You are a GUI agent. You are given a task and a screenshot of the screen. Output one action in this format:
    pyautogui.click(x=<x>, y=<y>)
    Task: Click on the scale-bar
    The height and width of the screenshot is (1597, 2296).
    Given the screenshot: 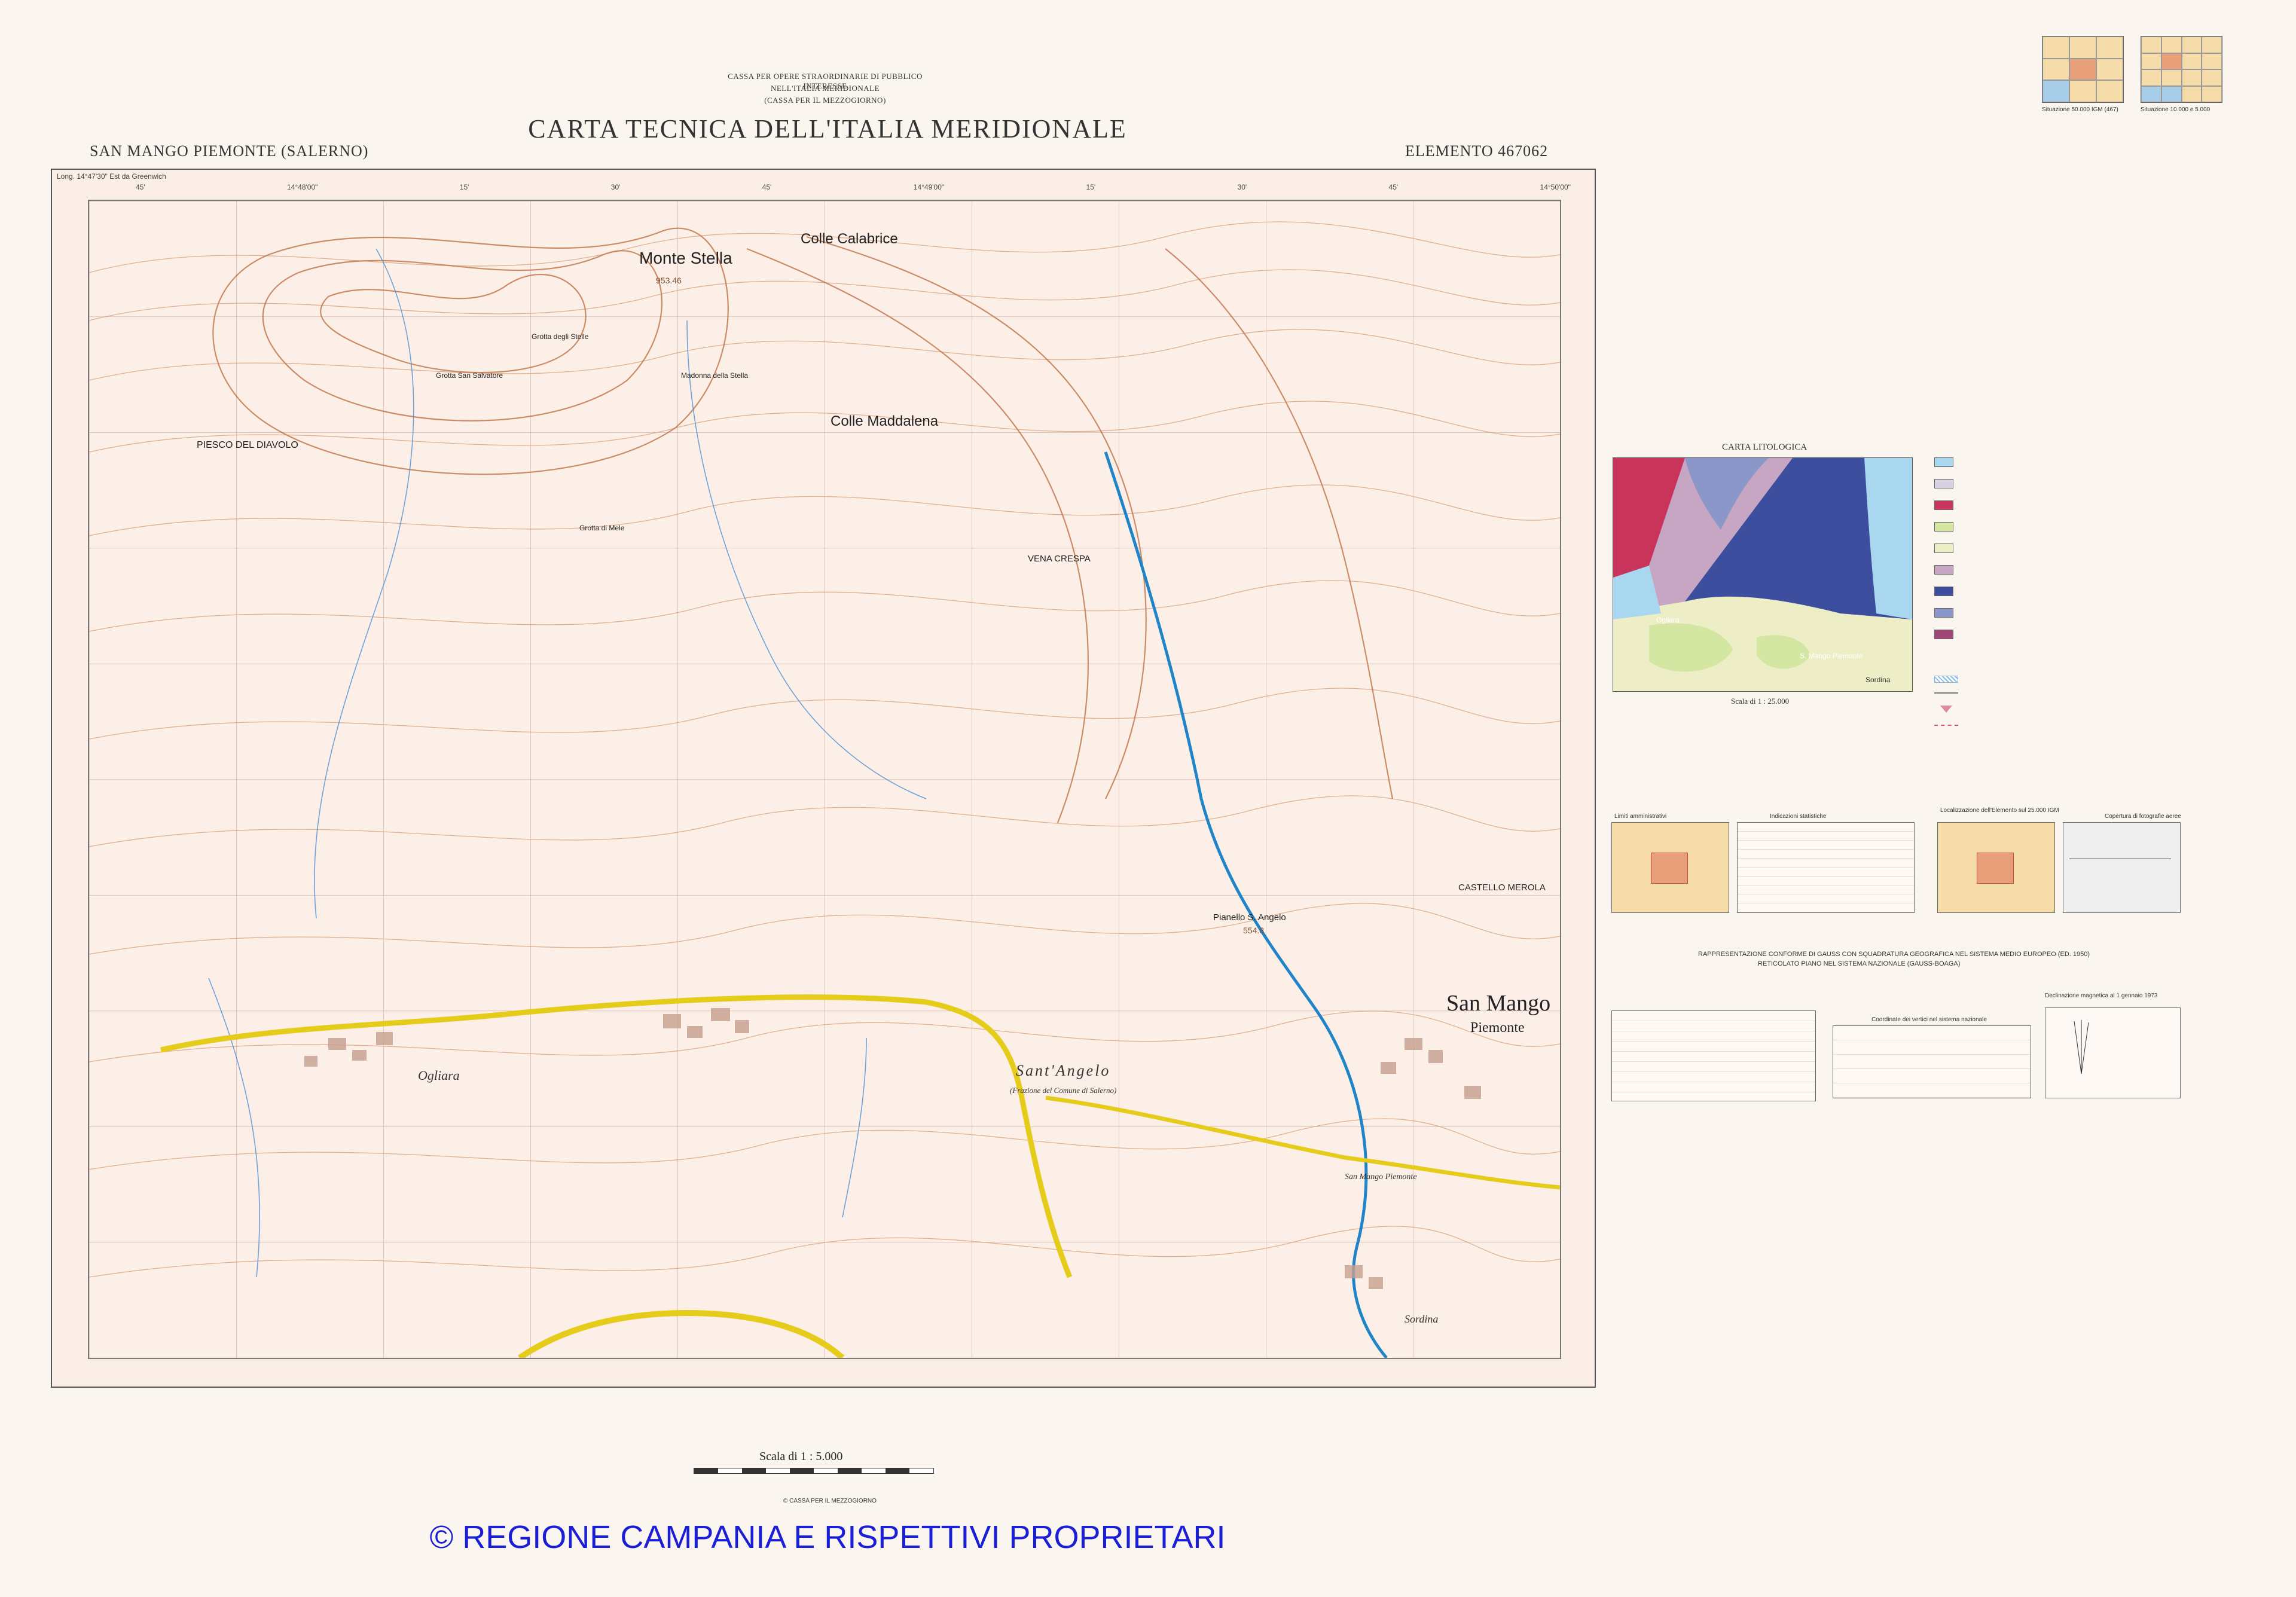 What is the action you would take?
    pyautogui.click(x=814, y=1471)
    